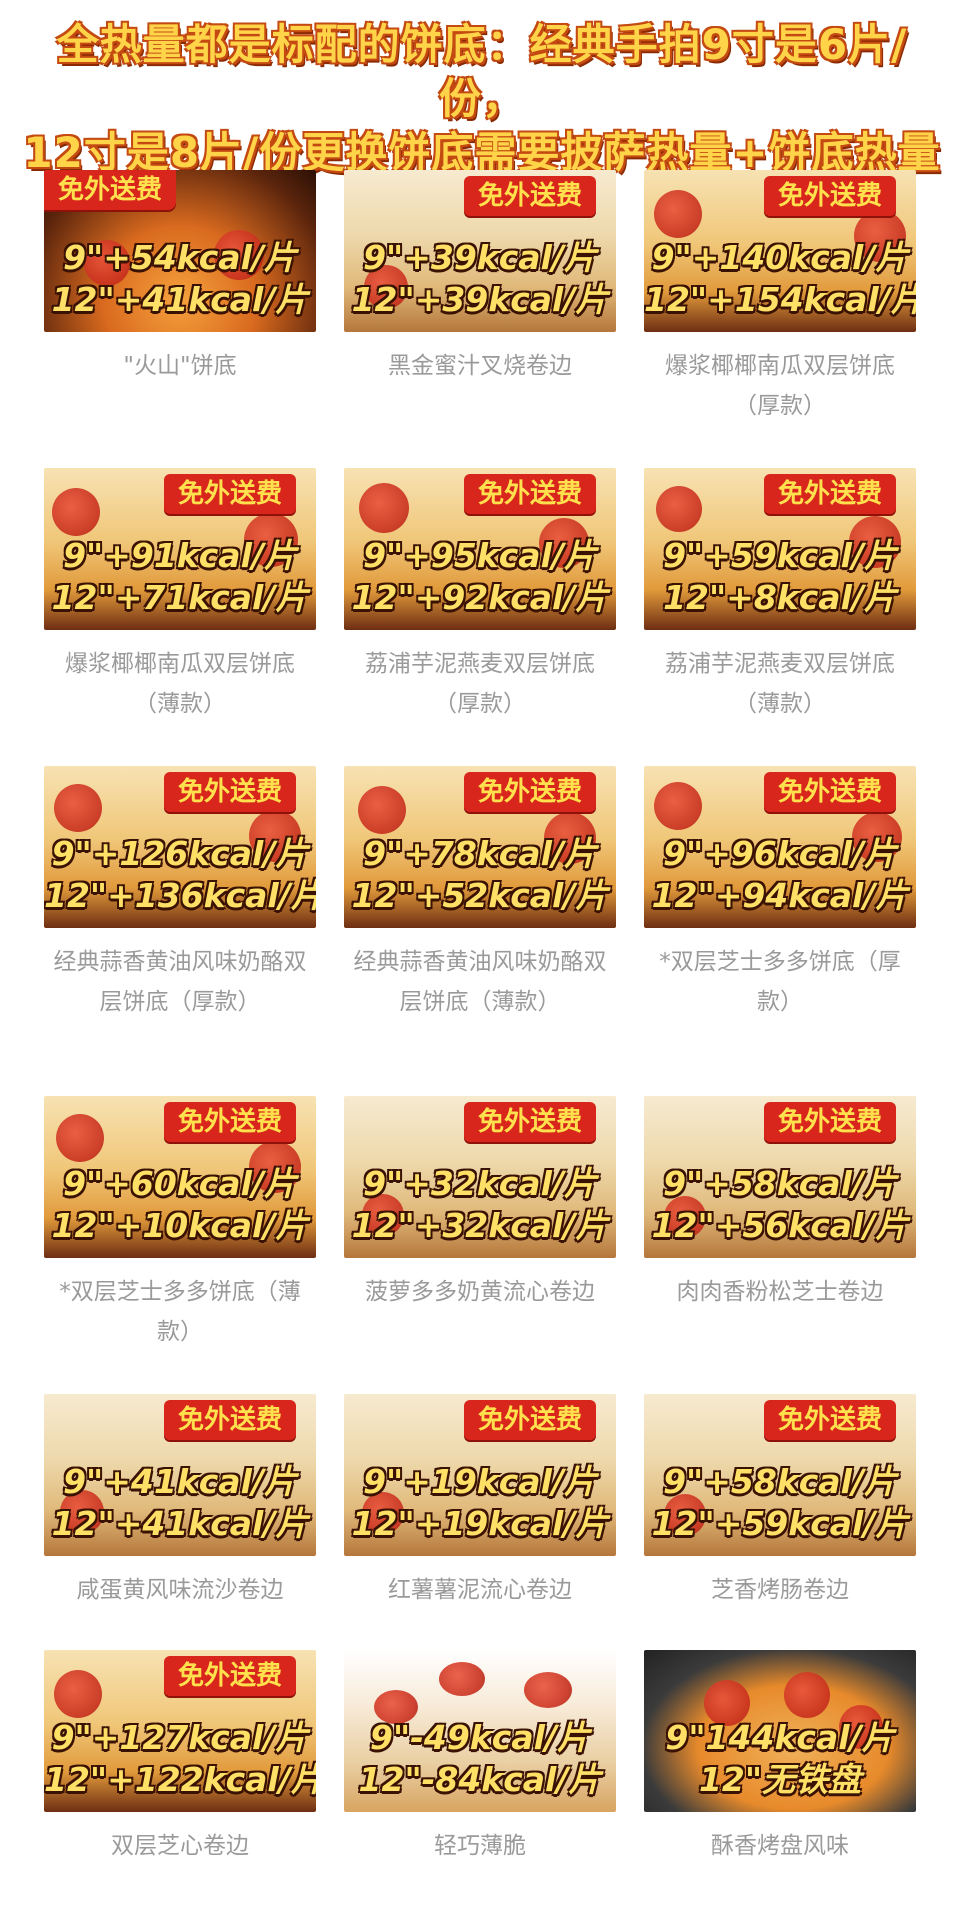 Image resolution: width=964 pixels, height=1920 pixels. I want to click on kcal-9-inch: 9"+39kcal/片, so click(480, 257).